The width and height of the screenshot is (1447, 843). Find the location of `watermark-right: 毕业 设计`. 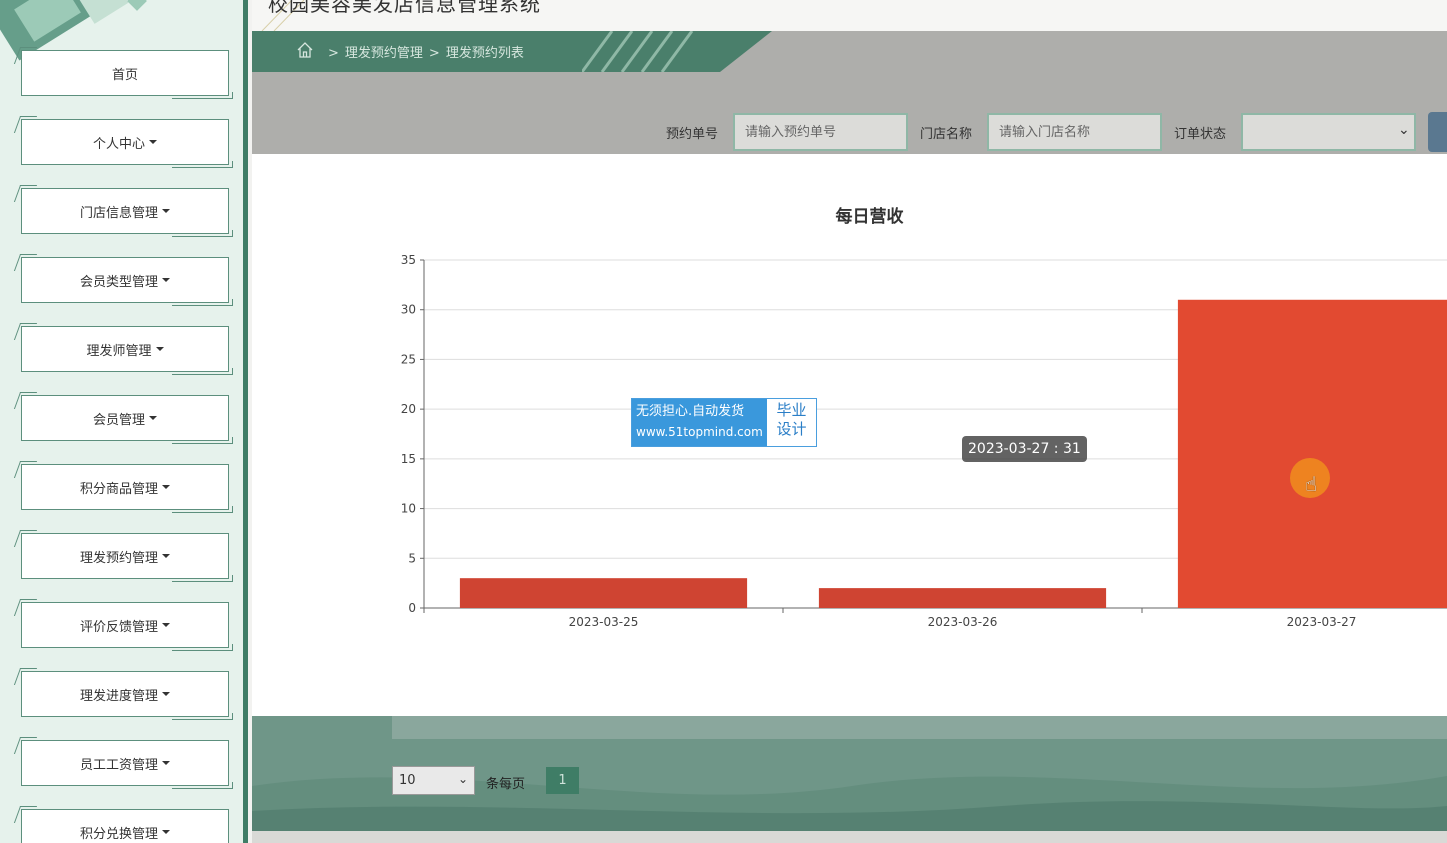

watermark-right: 毕业 设计 is located at coordinates (791, 422).